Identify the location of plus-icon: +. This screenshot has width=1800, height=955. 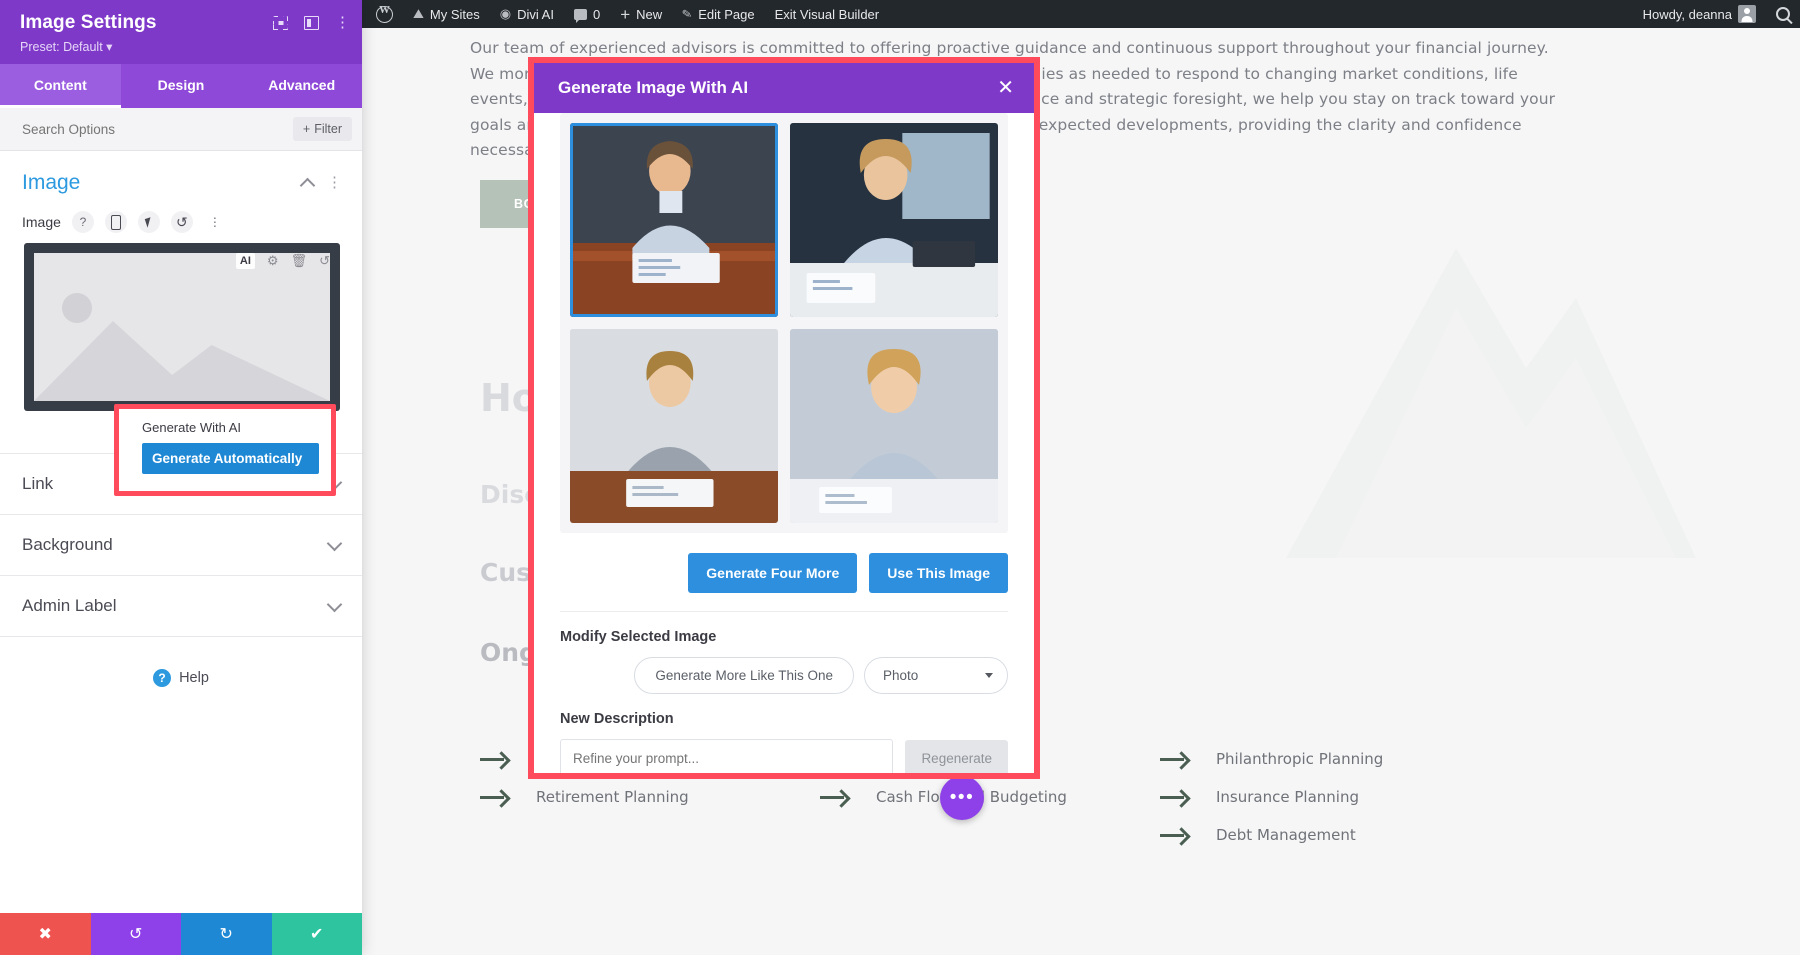
(625, 14).